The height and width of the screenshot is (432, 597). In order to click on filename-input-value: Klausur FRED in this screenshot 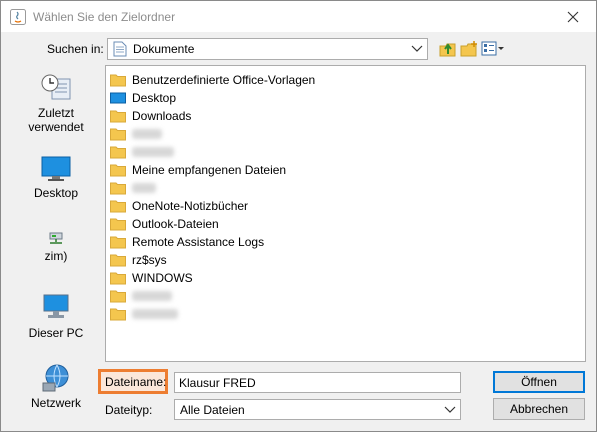, I will do `click(217, 382)`.